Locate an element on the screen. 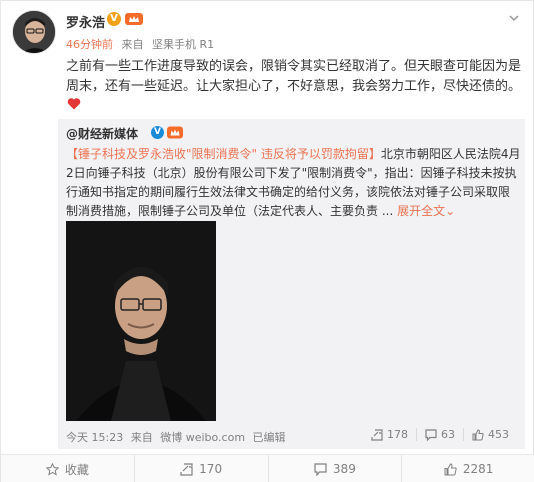 The image size is (534, 482). favorite-label: 收藏 is located at coordinates (76, 469).